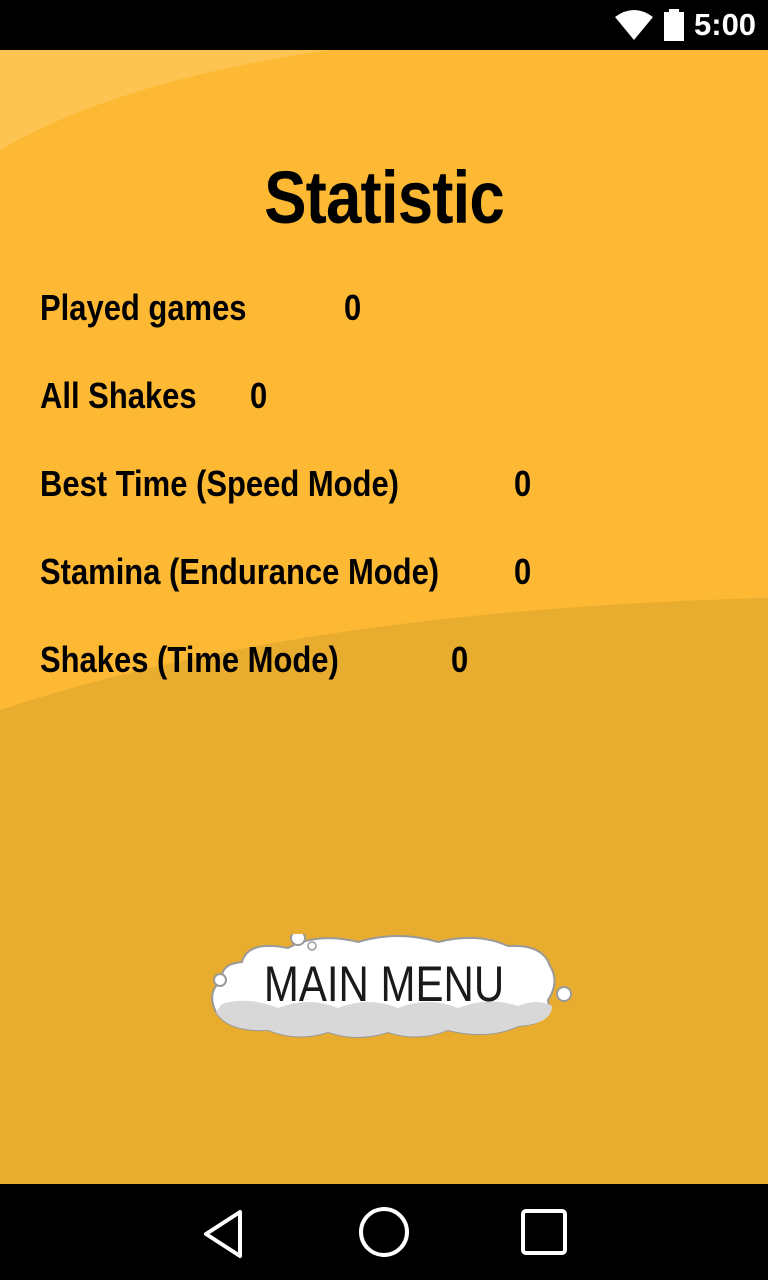  What do you see at coordinates (384, 984) in the screenshot?
I see `main-menu-label: MAIN MENU` at bounding box center [384, 984].